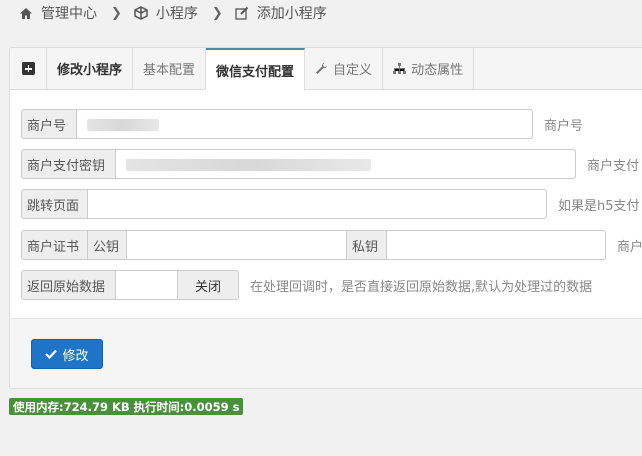 This screenshot has height=456, width=642. Describe the element at coordinates (54, 245) in the screenshot. I see `cert-label: 商户证书` at that location.